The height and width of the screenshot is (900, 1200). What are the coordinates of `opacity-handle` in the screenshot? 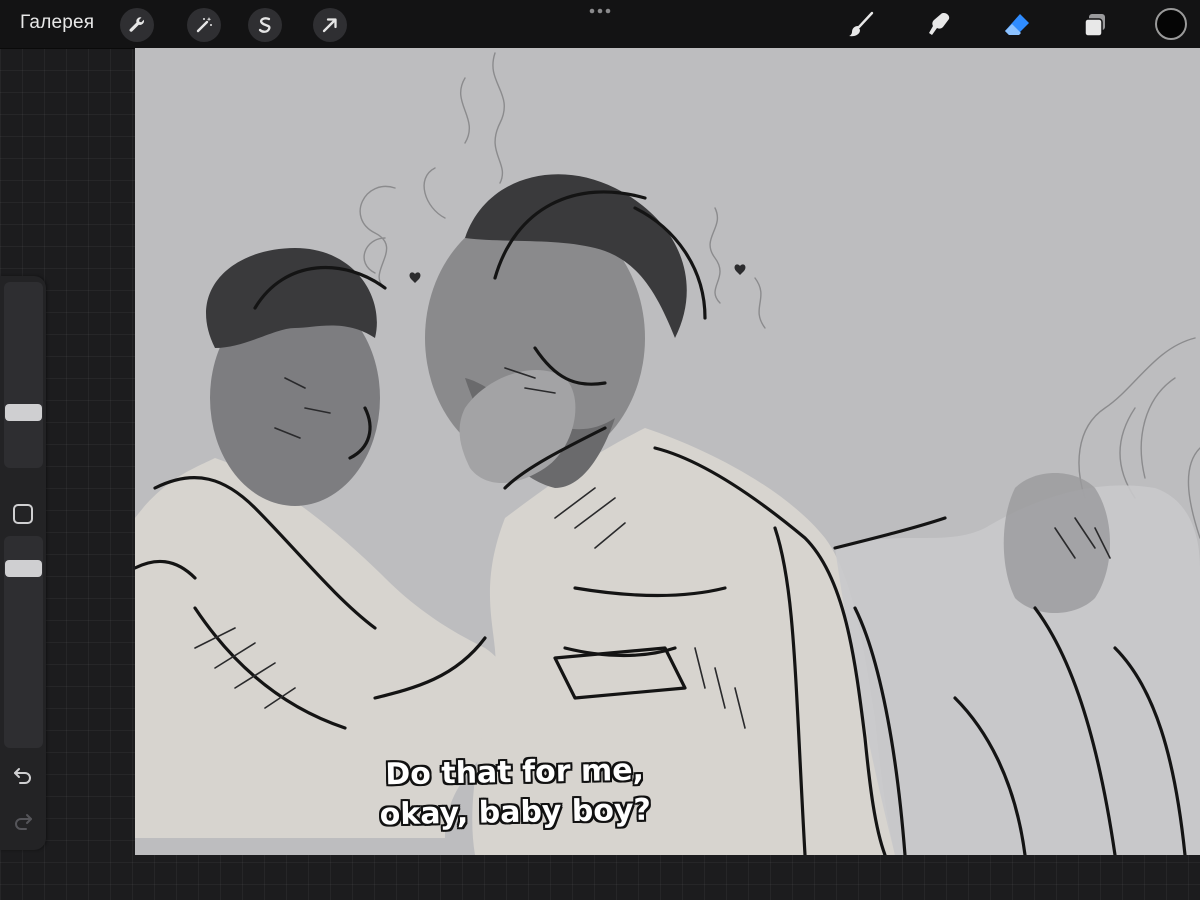 It's located at (23, 568).